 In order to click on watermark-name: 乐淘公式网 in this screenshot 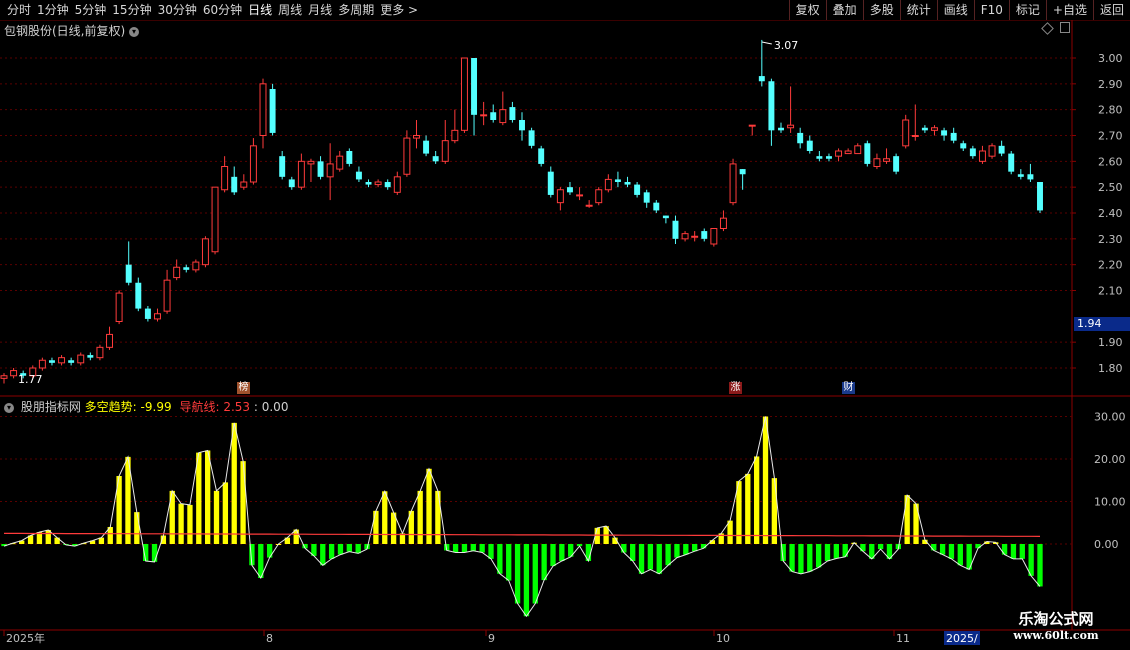, I will do `click(1056, 619)`.